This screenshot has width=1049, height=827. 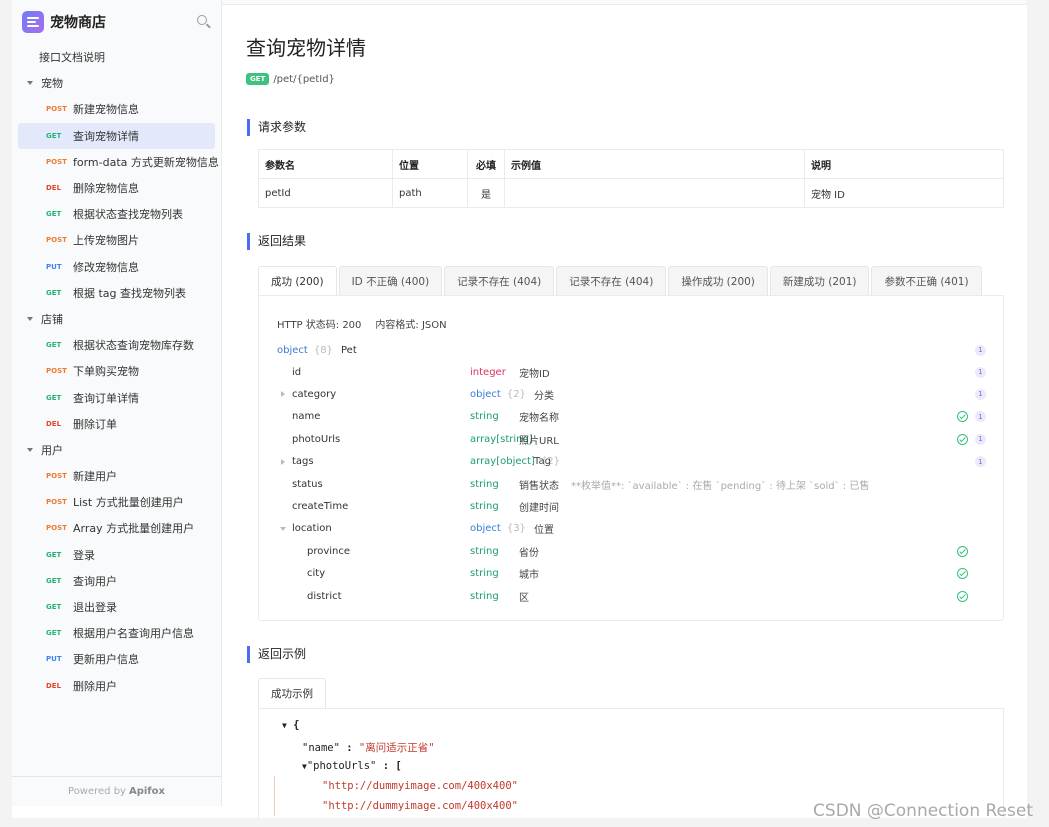 I want to click on sidebar-item-api: POST 新建用户, so click(x=116, y=476).